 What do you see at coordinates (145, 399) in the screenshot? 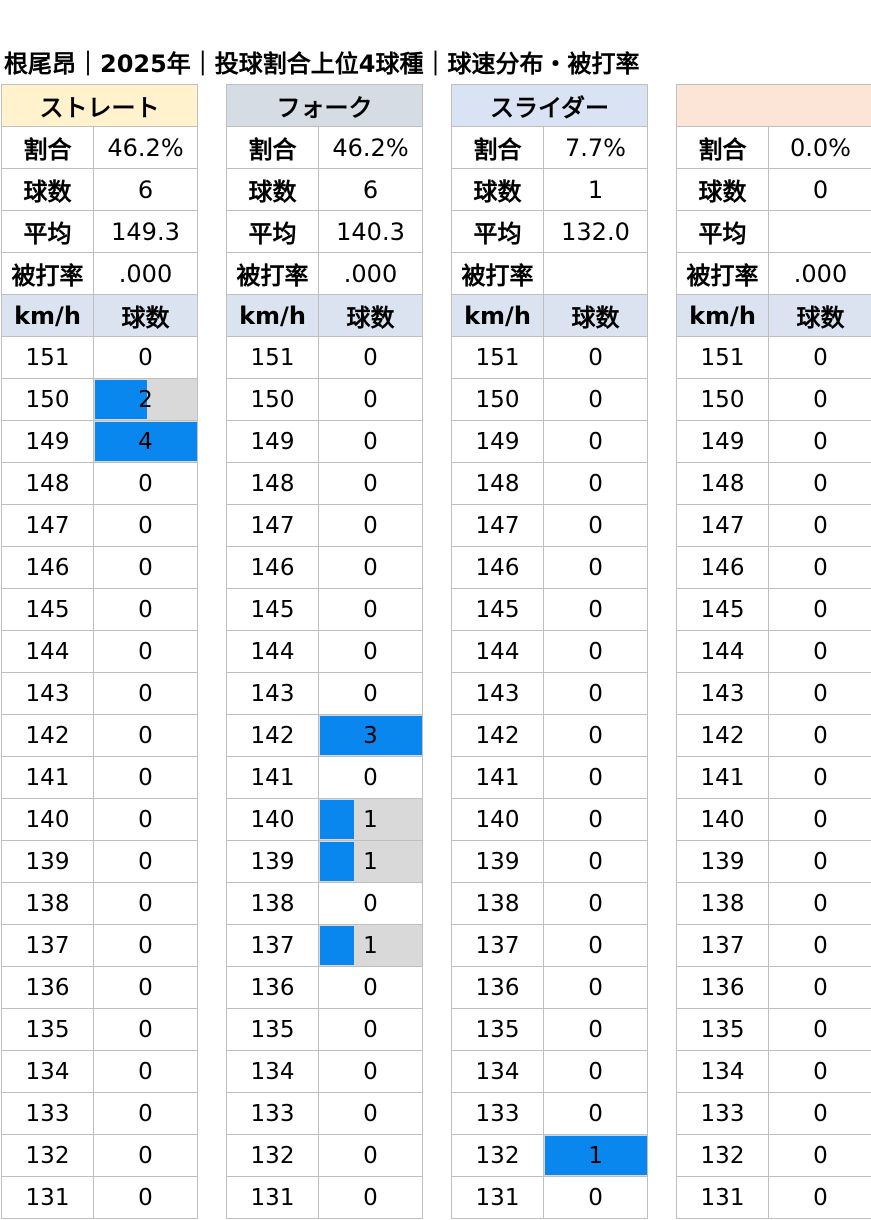
I see `pitch-count-cell: 2` at bounding box center [145, 399].